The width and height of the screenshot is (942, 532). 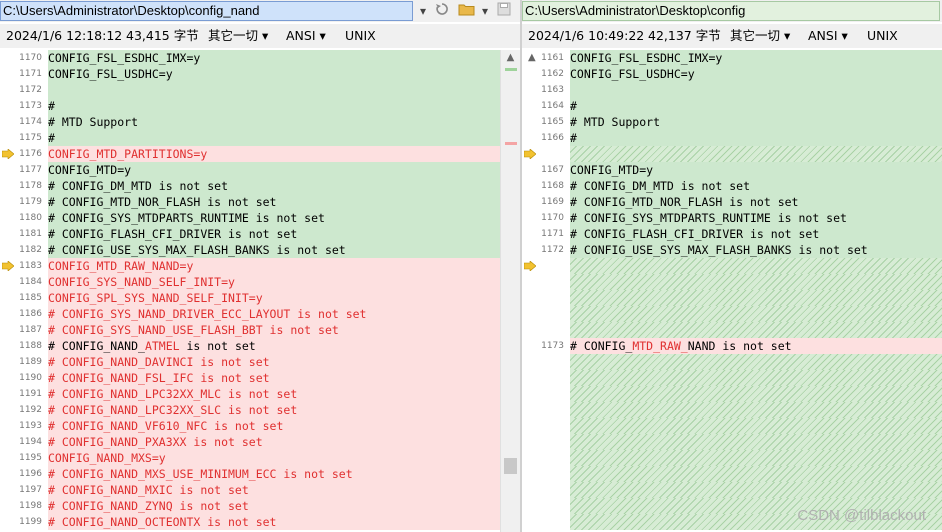 I want to click on code-line: 1174 # MTD Support, so click(x=250, y=122).